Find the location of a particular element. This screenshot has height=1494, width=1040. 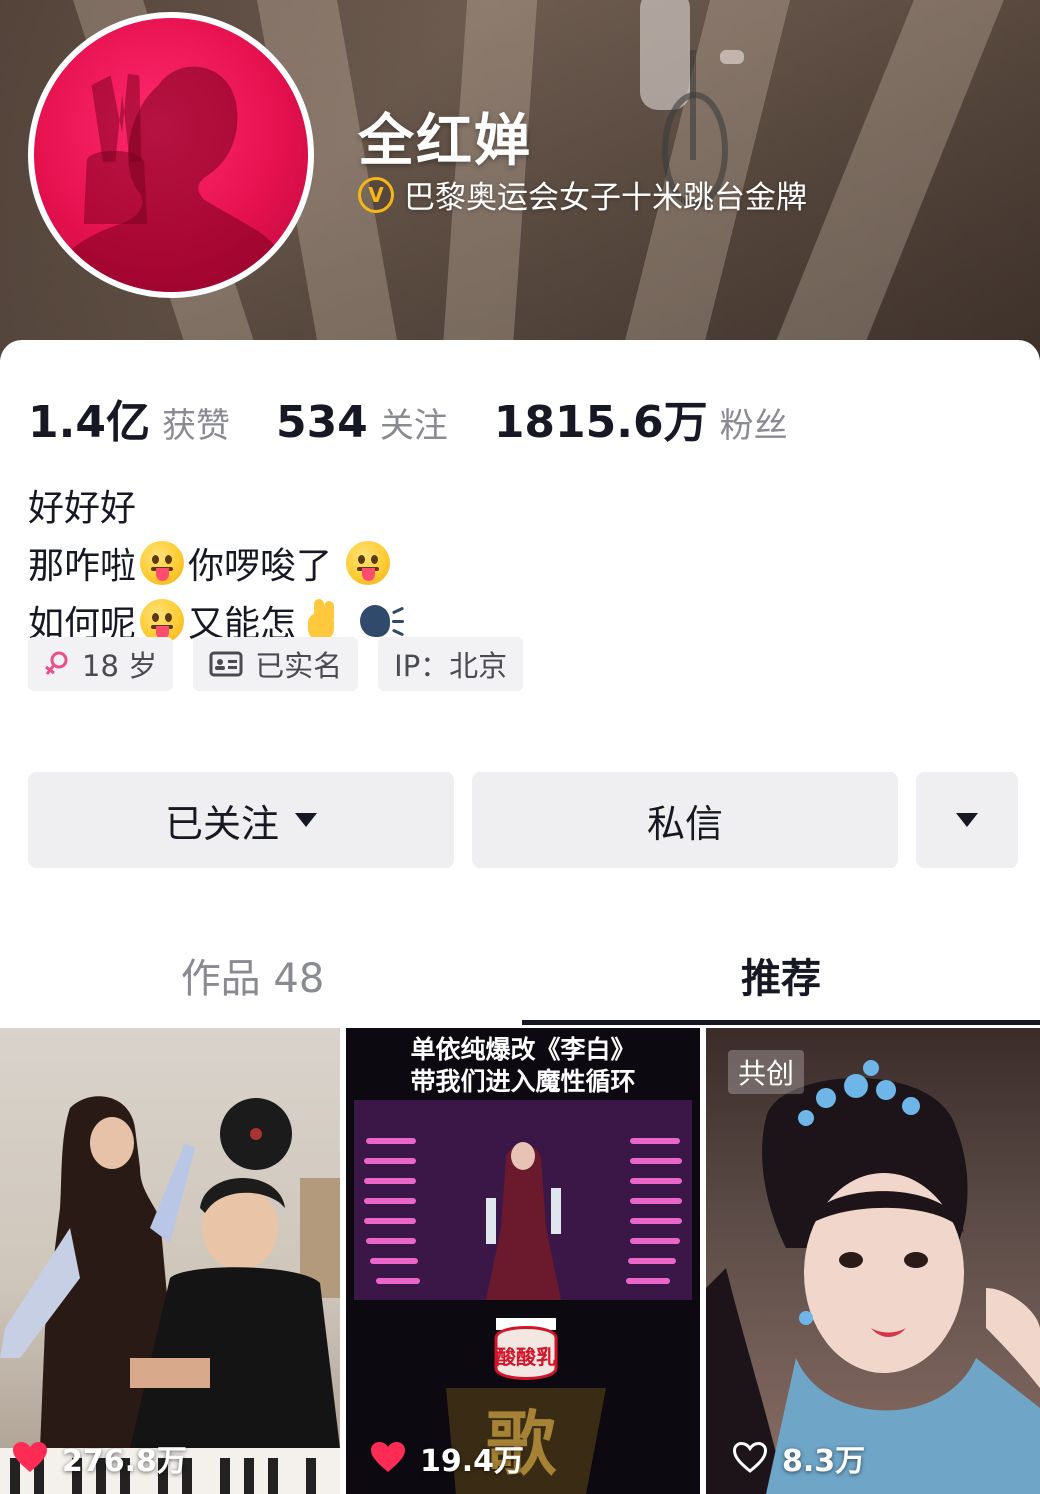

tag-realname: 已实名 is located at coordinates (276, 664).